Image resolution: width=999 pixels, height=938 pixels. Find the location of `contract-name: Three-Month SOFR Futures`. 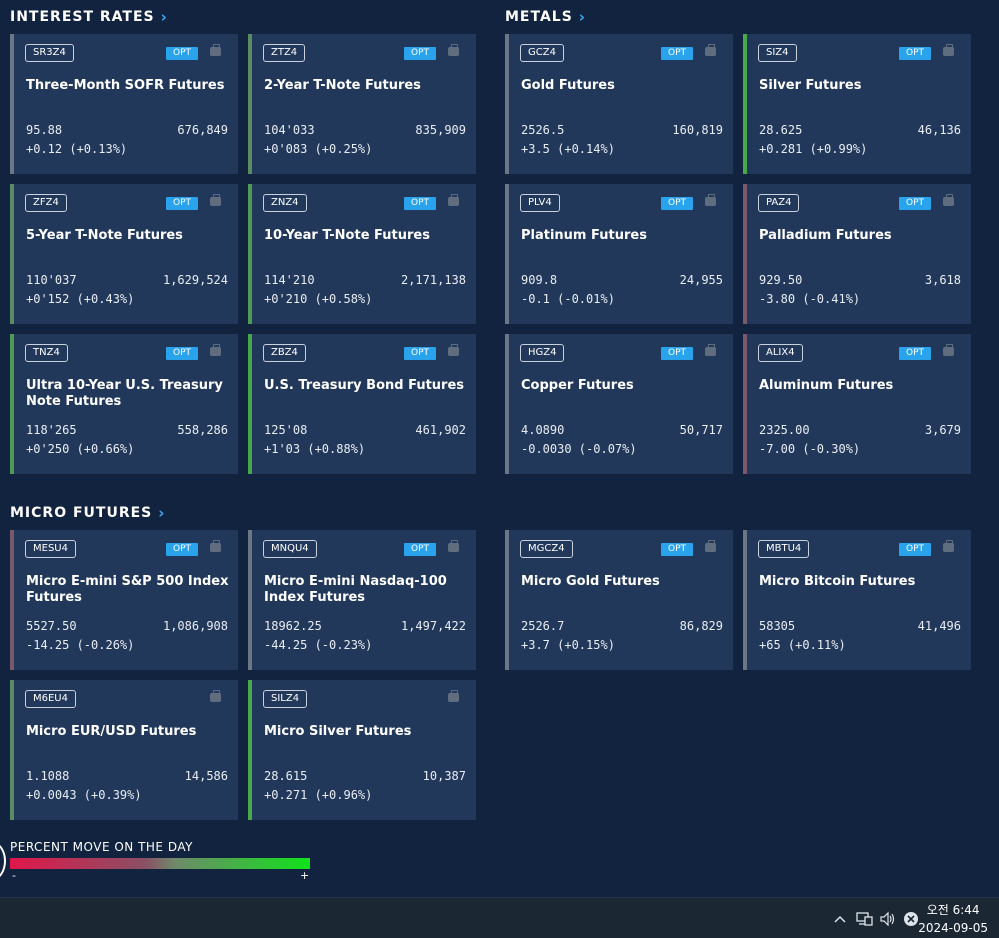

contract-name: Three-Month SOFR Futures is located at coordinates (125, 85).